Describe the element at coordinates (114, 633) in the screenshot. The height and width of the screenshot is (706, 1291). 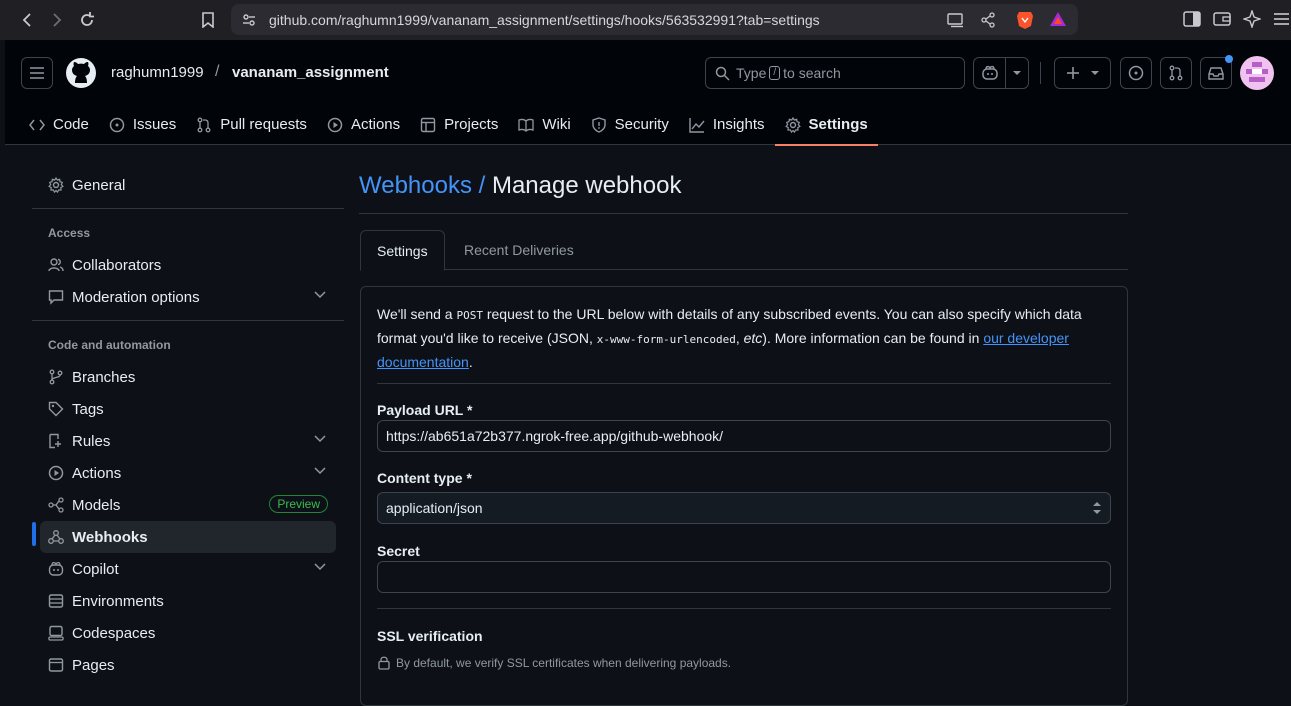
I see `sidebar-item-label: Codespaces` at that location.